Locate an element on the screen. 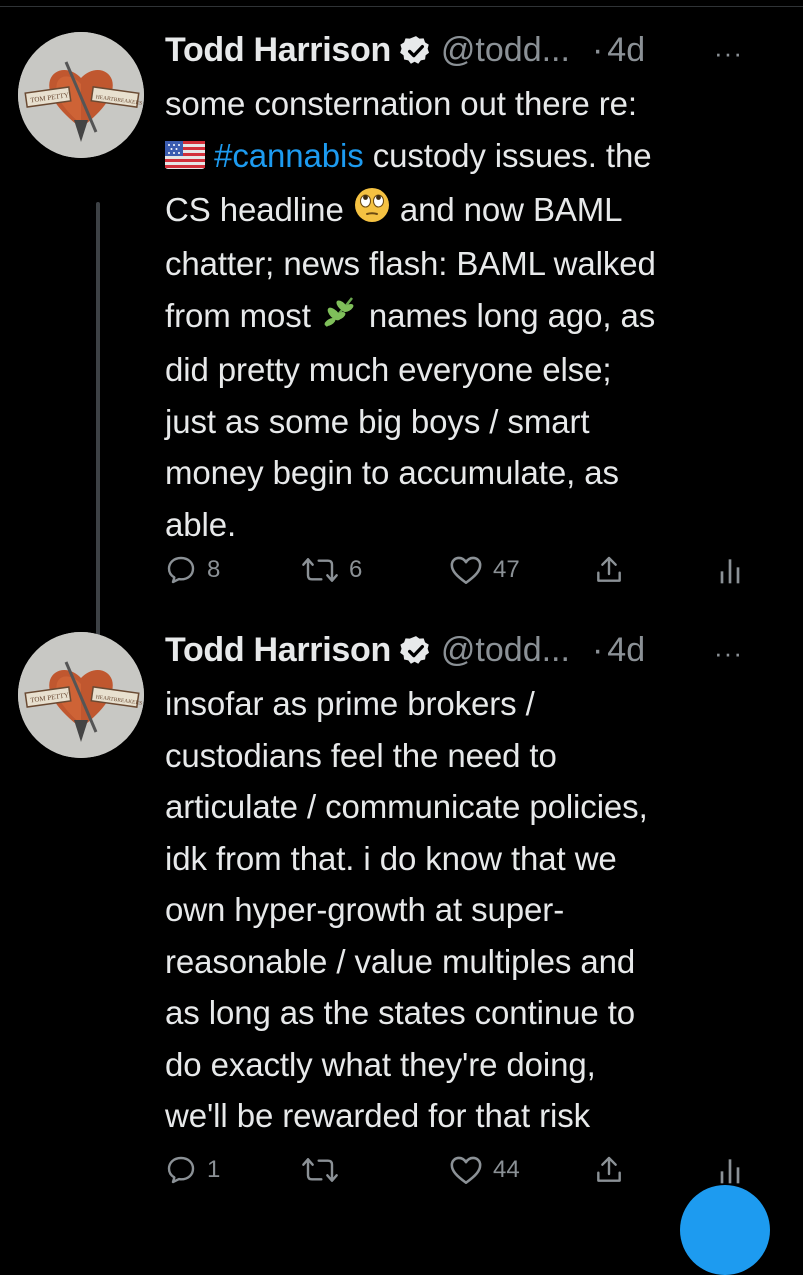  like-button: 44 is located at coordinates (484, 1170).